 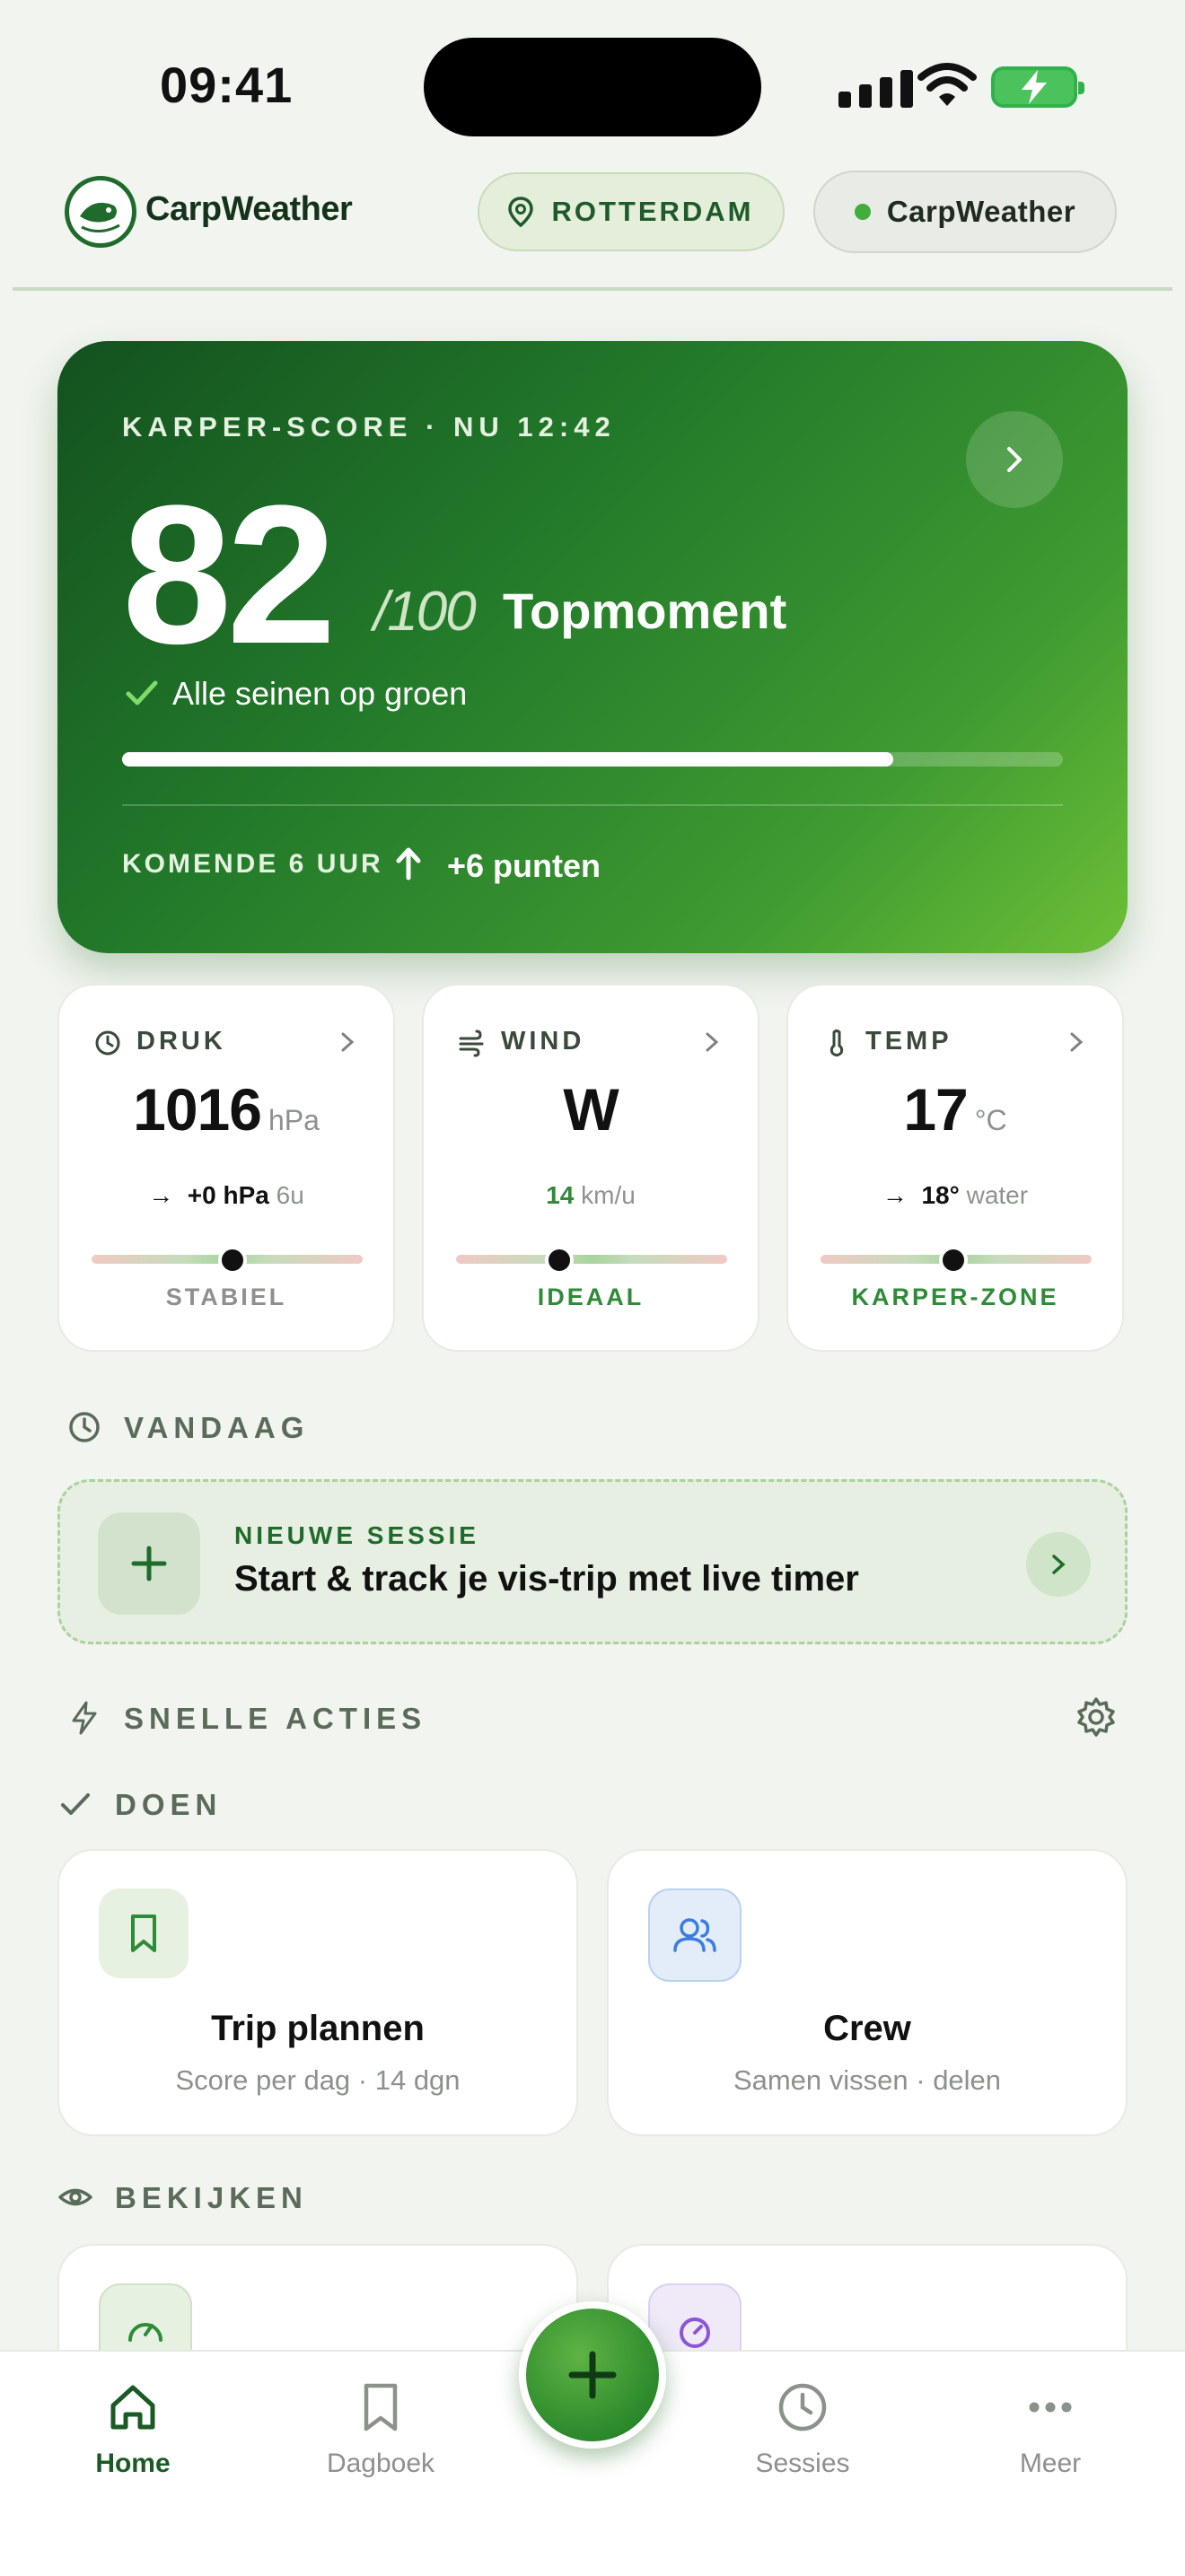 I want to click on score-value: 82, so click(x=229, y=574).